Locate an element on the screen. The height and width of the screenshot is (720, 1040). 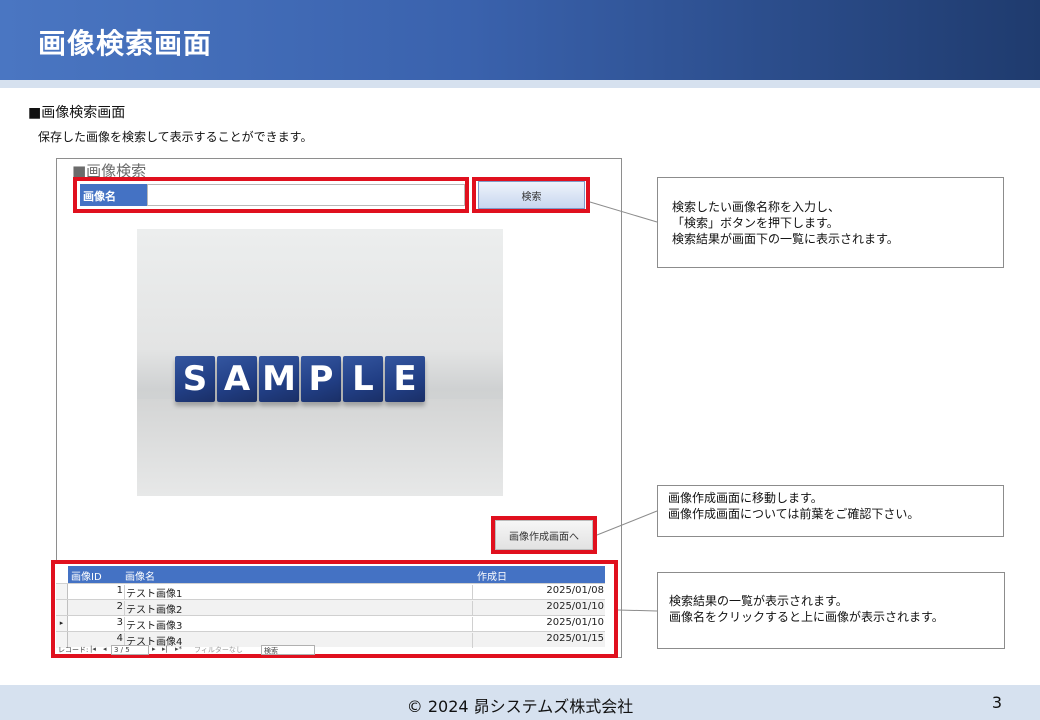
results-grid-header: 画像ID 画像名 作成日 is located at coordinates (336, 574).